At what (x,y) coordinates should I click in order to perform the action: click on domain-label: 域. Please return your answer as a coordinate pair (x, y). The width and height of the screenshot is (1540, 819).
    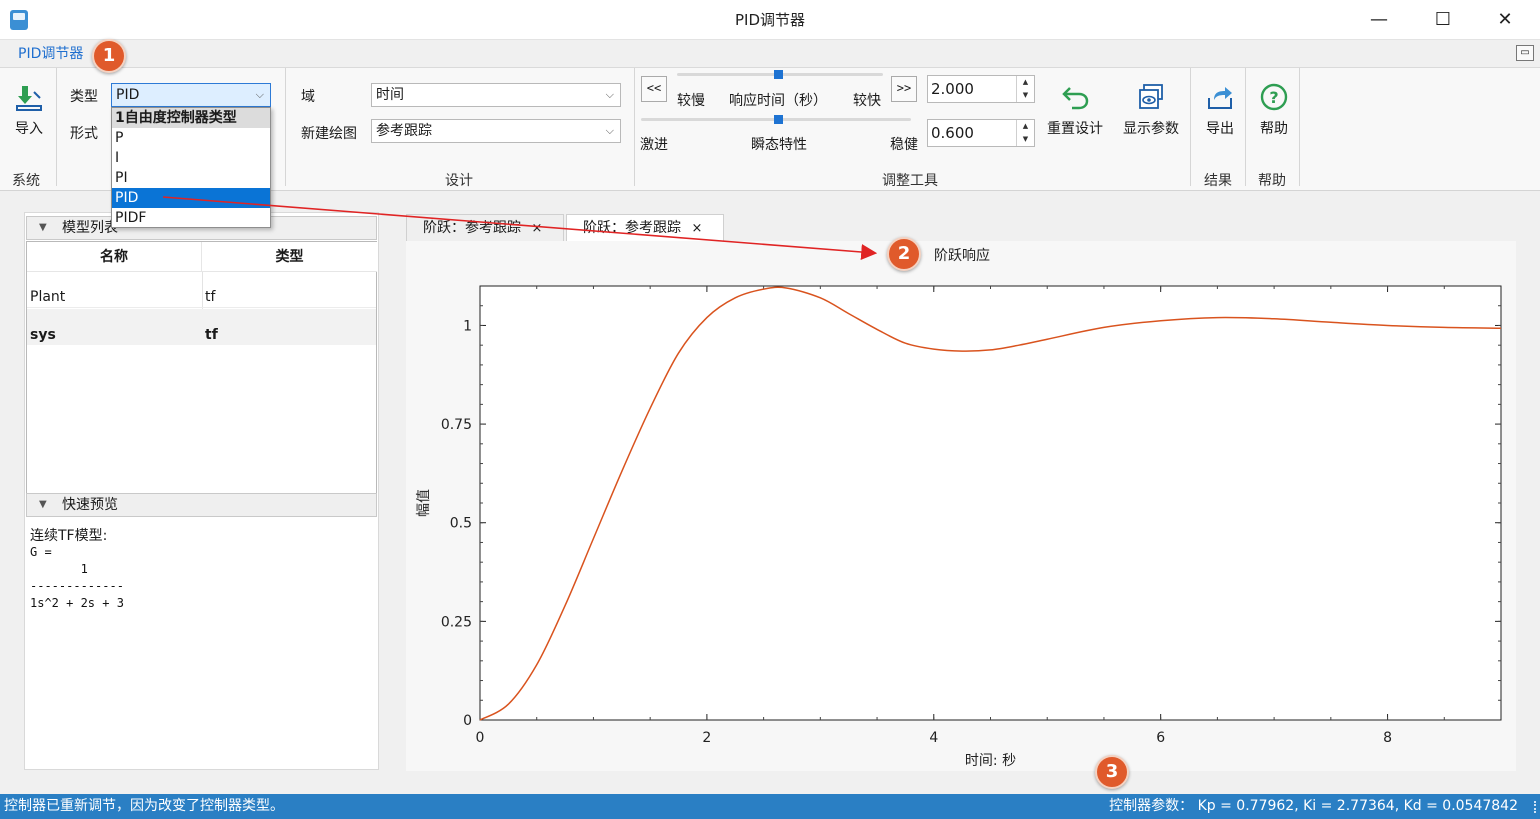
    Looking at the image, I should click on (308, 97).